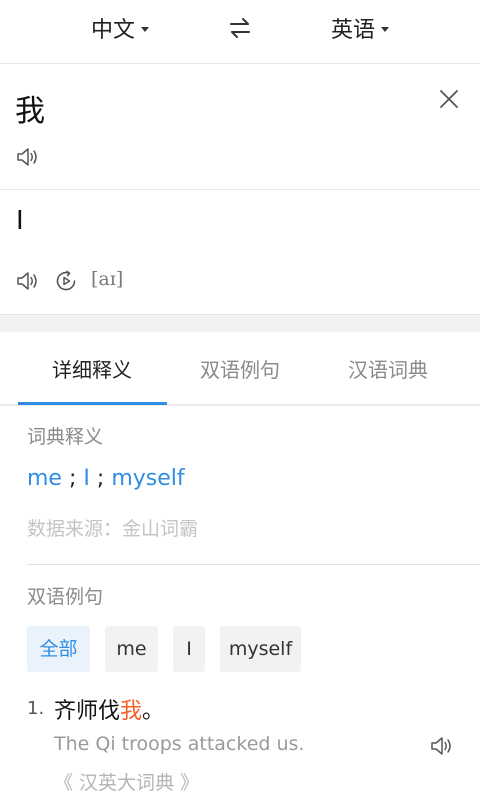 The image size is (480, 800). Describe the element at coordinates (113, 529) in the screenshot. I see `data-source-note: 数据来源：金山词霸` at that location.